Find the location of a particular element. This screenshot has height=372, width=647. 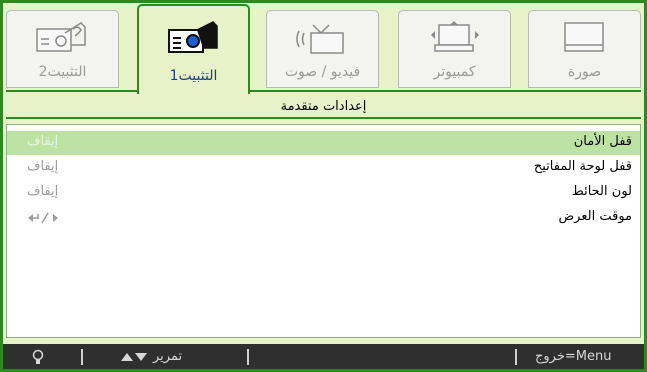

tab-computer-label: كمبيوتر is located at coordinates (454, 72).